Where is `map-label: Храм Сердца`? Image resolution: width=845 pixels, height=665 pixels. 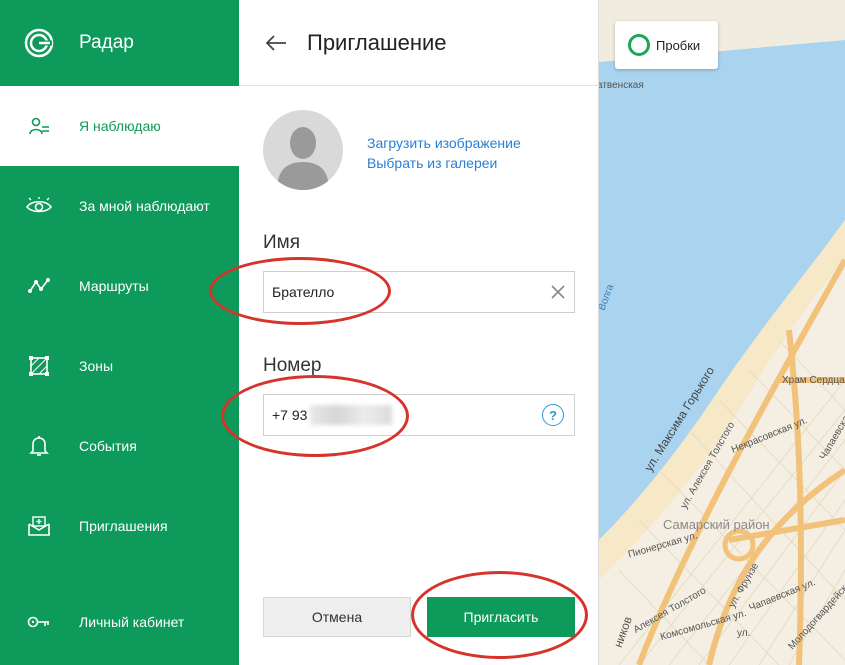
map-label: Храм Сердца is located at coordinates (813, 380).